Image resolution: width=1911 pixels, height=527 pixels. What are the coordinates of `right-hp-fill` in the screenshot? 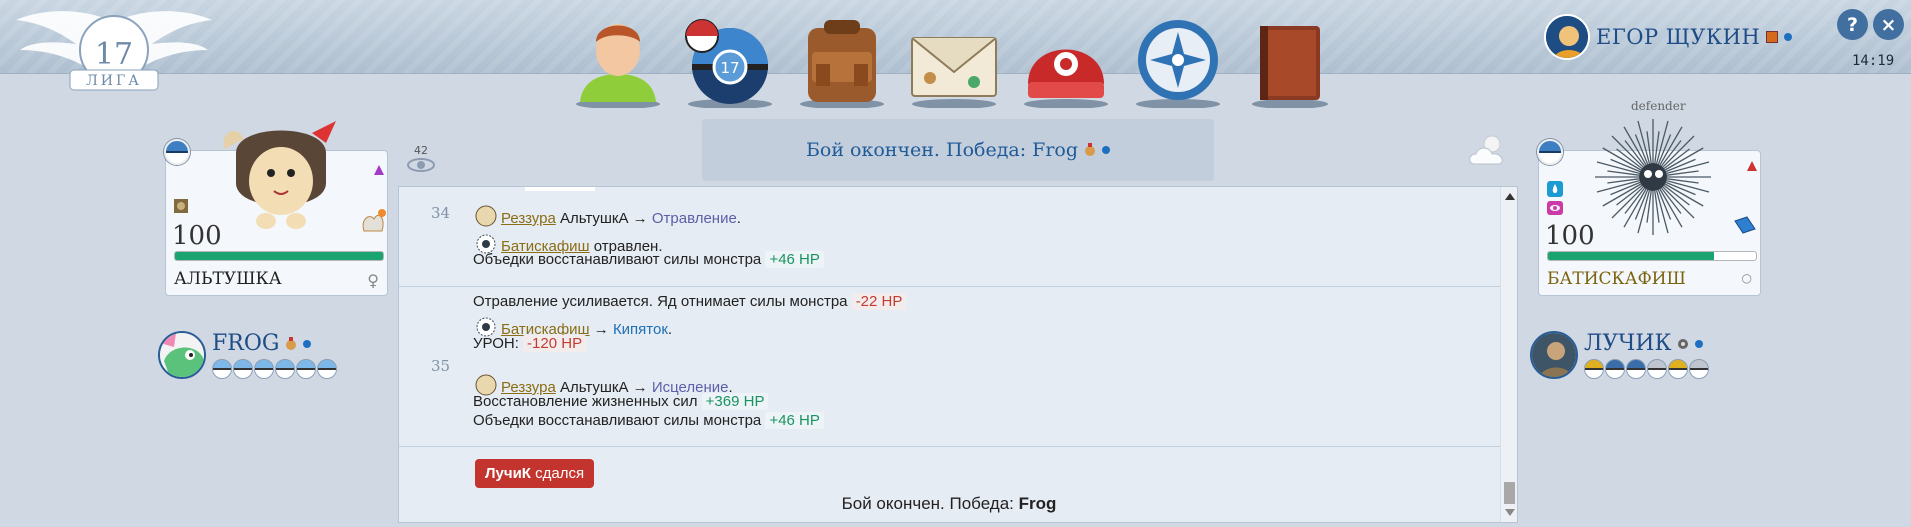 It's located at (1631, 256).